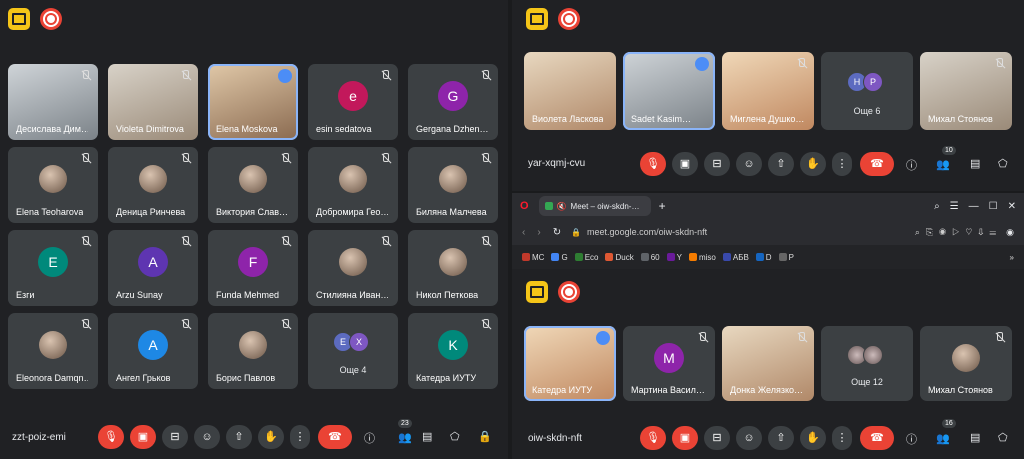 The width and height of the screenshot is (1024, 459). Describe the element at coordinates (559, 257) in the screenshot. I see `bookmark-item: G` at that location.